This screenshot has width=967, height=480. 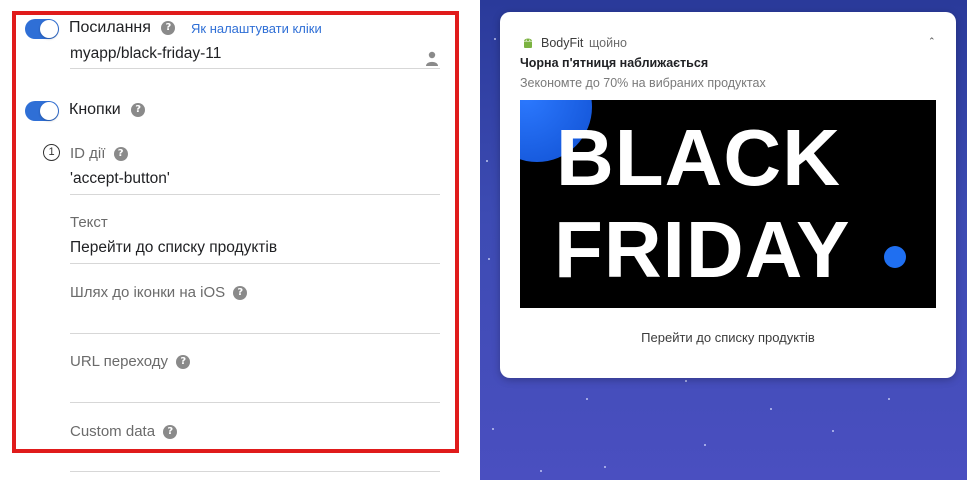 I want to click on buttons-toggle, so click(x=42, y=111).